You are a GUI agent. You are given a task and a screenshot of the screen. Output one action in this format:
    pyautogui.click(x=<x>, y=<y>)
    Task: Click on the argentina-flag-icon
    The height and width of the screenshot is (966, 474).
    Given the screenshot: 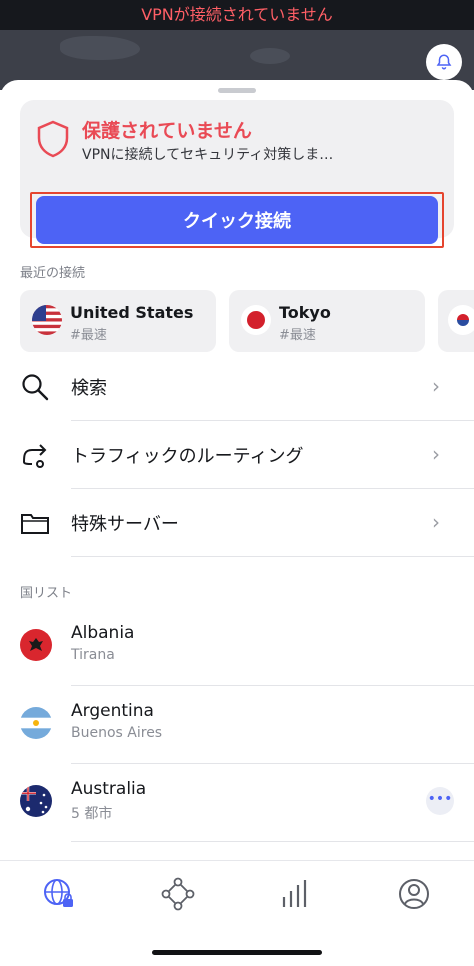 What is the action you would take?
    pyautogui.click(x=36, y=723)
    